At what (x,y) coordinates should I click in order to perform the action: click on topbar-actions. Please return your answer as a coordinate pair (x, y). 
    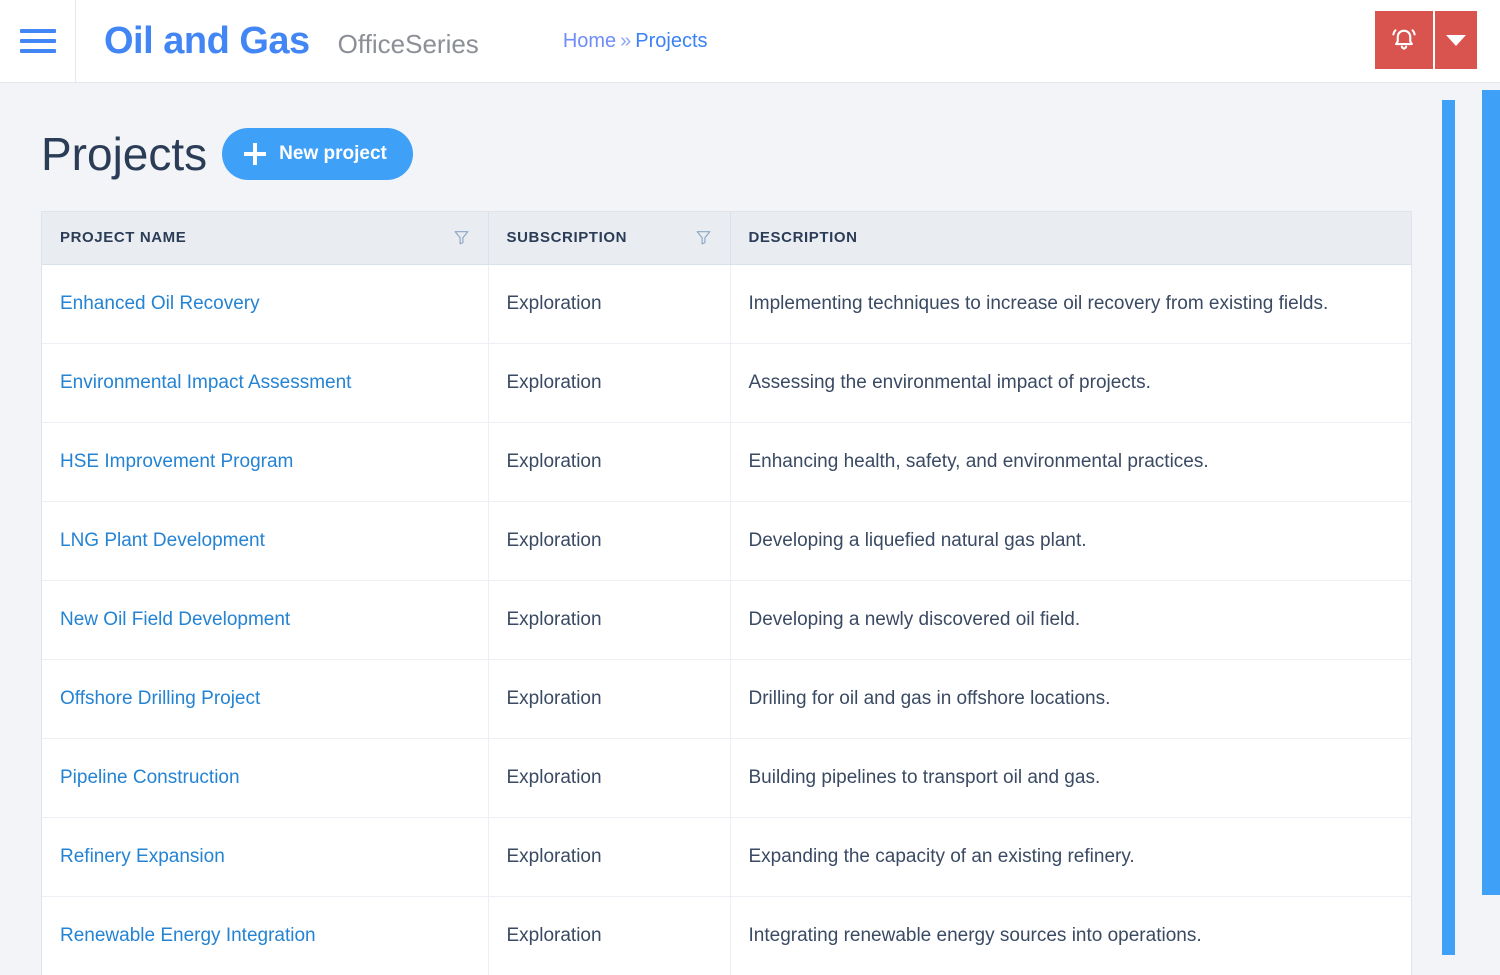
    Looking at the image, I should click on (1426, 40).